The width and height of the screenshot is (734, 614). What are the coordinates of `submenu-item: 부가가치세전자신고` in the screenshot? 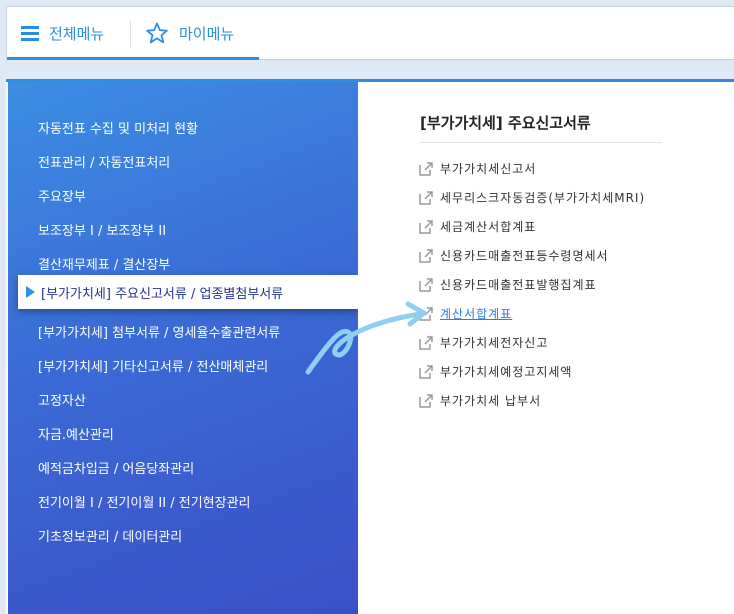 It's located at (483, 342).